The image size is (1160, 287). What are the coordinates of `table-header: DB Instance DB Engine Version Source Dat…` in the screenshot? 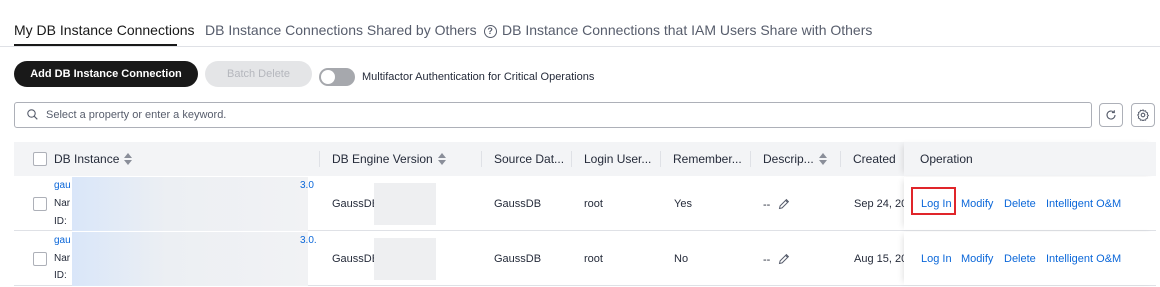 It's located at (585, 159).